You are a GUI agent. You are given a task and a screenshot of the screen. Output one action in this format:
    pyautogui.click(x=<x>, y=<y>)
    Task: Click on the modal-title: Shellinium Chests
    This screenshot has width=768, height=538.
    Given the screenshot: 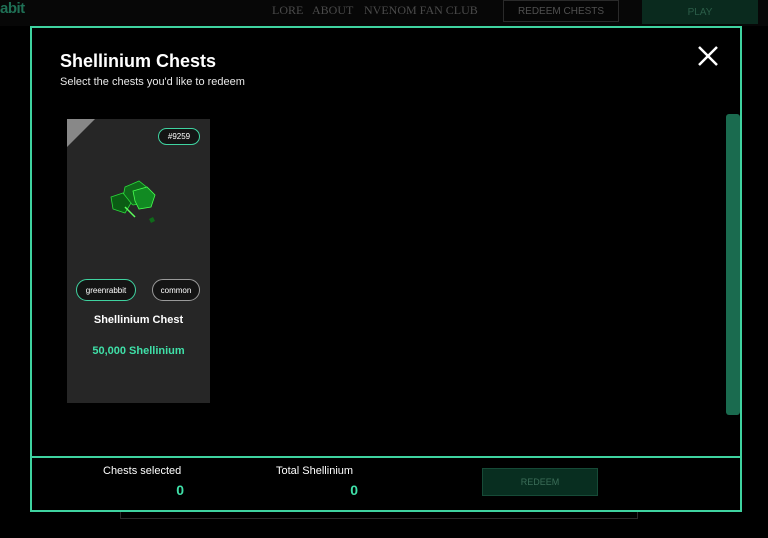 What is the action you would take?
    pyautogui.click(x=138, y=61)
    